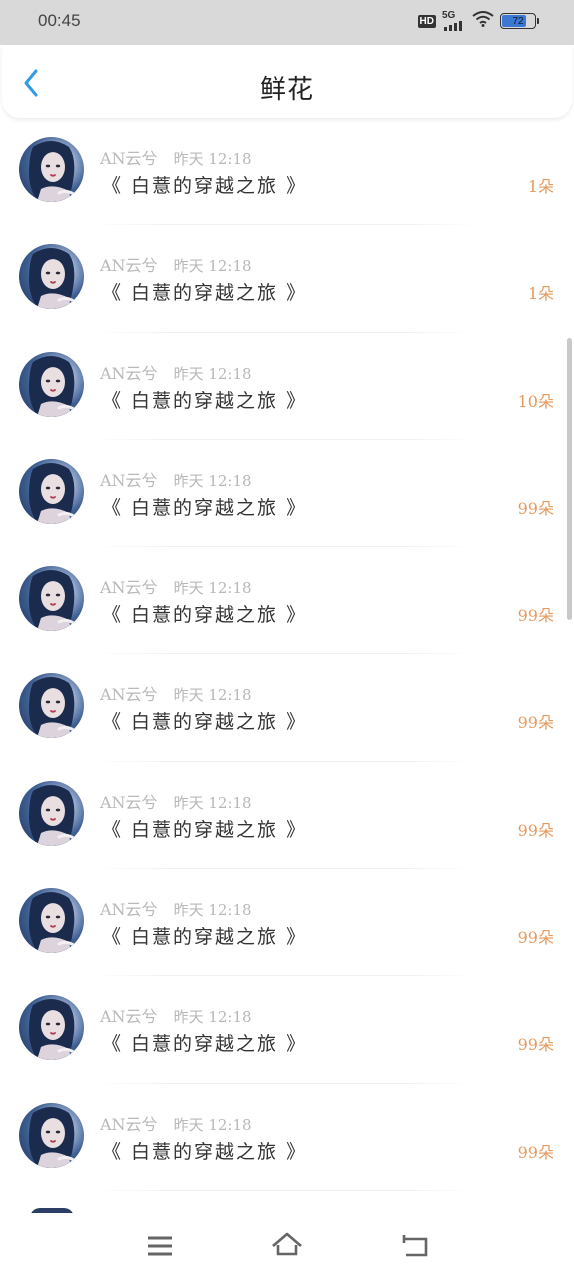  I want to click on status-bar: 00:45 HD 5G 72, so click(287, 22).